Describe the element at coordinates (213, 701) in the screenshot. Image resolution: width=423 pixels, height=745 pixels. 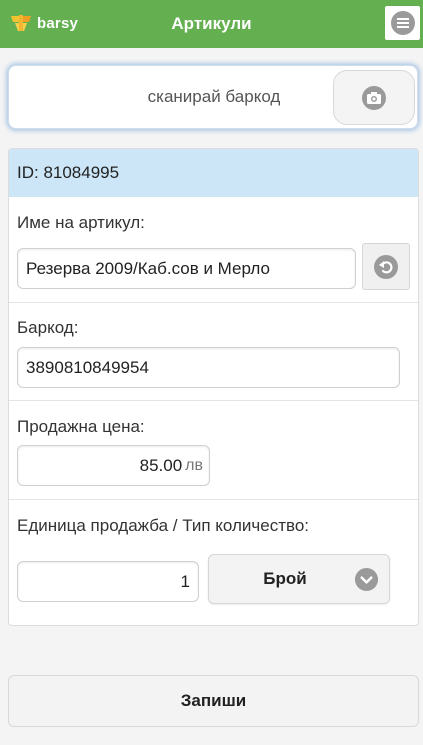
I see `save-button: Запиши` at that location.